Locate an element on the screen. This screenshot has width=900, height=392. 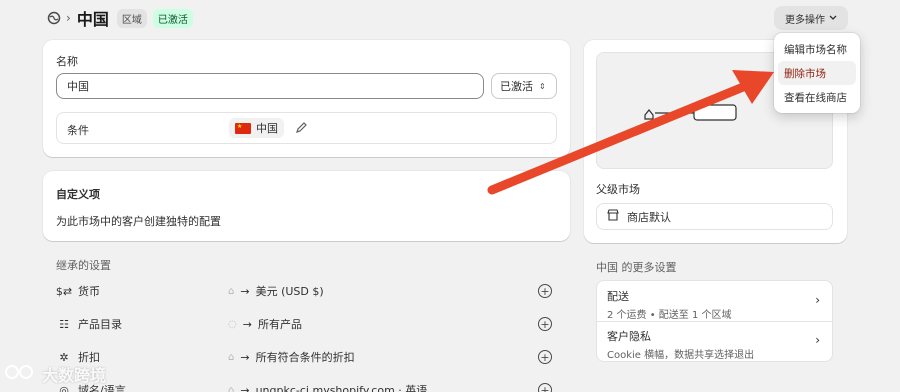
currency-value: 美元 (USD $) is located at coordinates (289, 291).